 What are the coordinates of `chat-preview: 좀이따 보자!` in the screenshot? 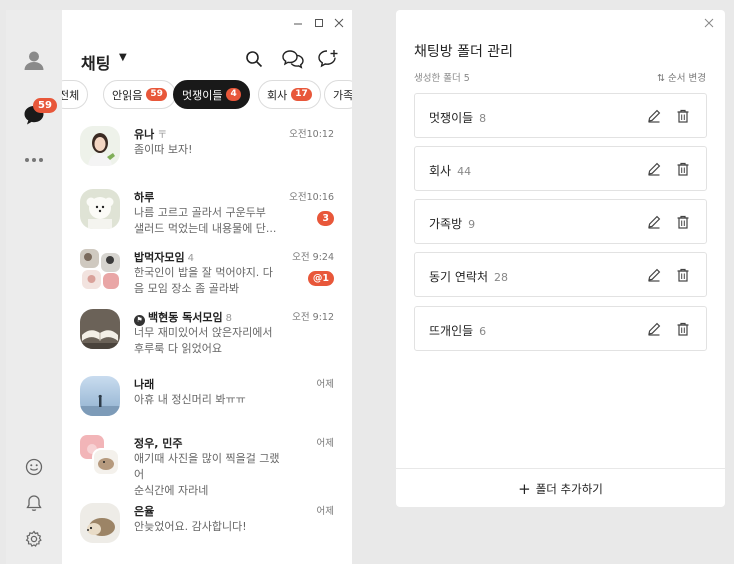 It's located at (163, 149).